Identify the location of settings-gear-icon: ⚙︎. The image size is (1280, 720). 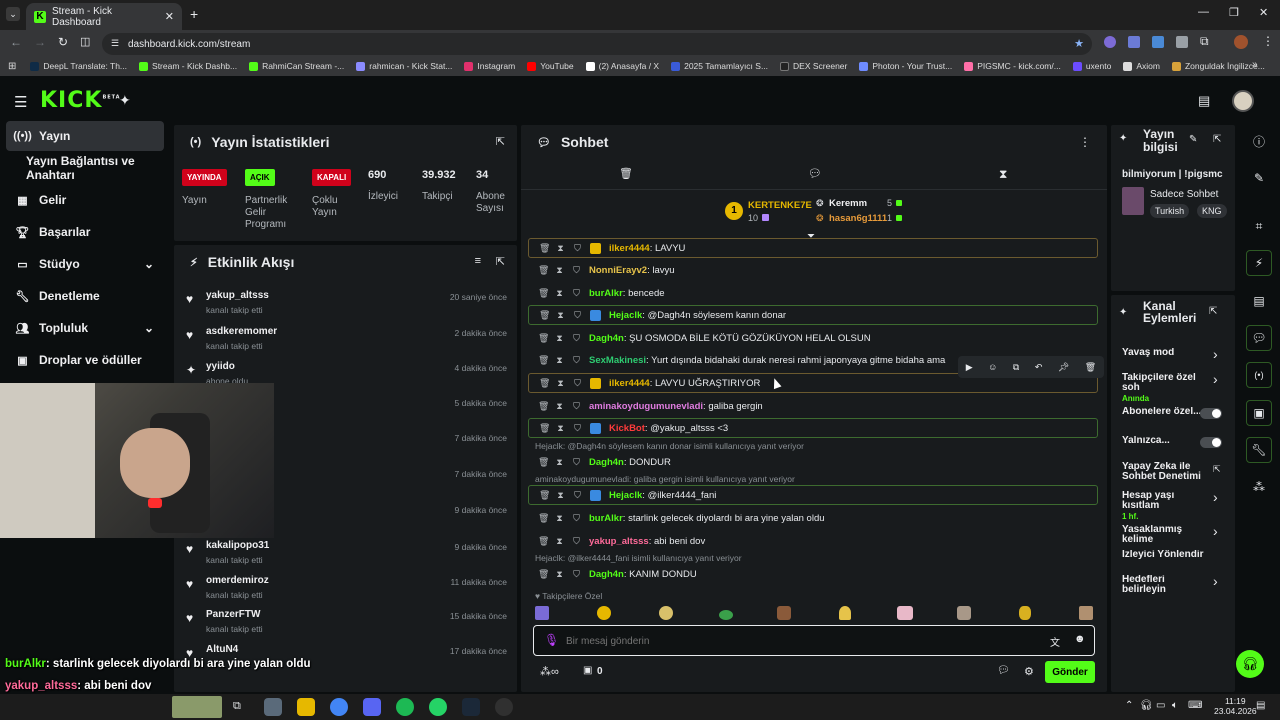
(1029, 671).